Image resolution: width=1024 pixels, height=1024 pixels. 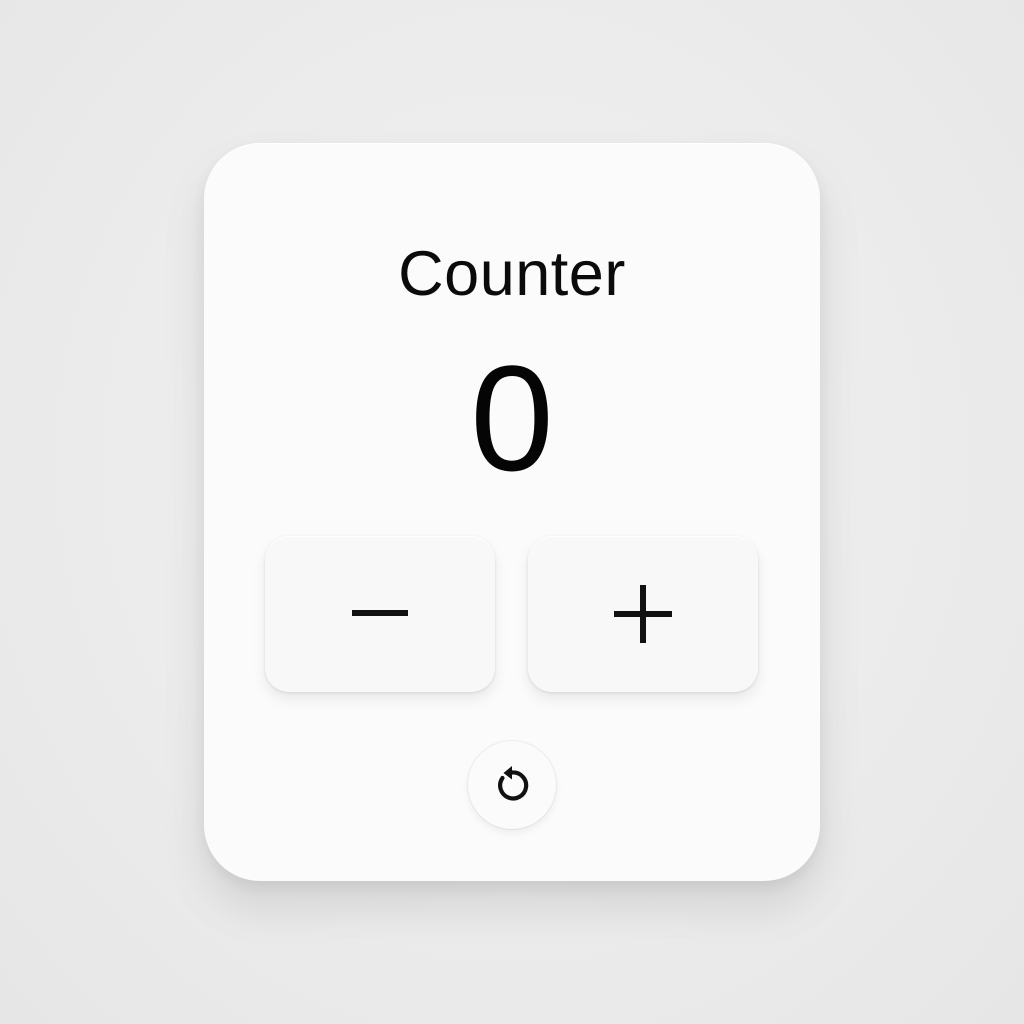 I want to click on reset-arrow-icon, so click(x=513, y=783).